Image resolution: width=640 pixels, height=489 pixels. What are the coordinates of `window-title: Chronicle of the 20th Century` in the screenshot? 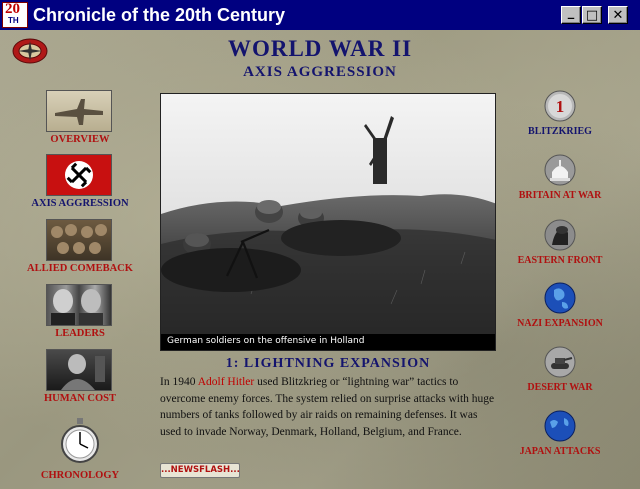 It's located at (159, 15).